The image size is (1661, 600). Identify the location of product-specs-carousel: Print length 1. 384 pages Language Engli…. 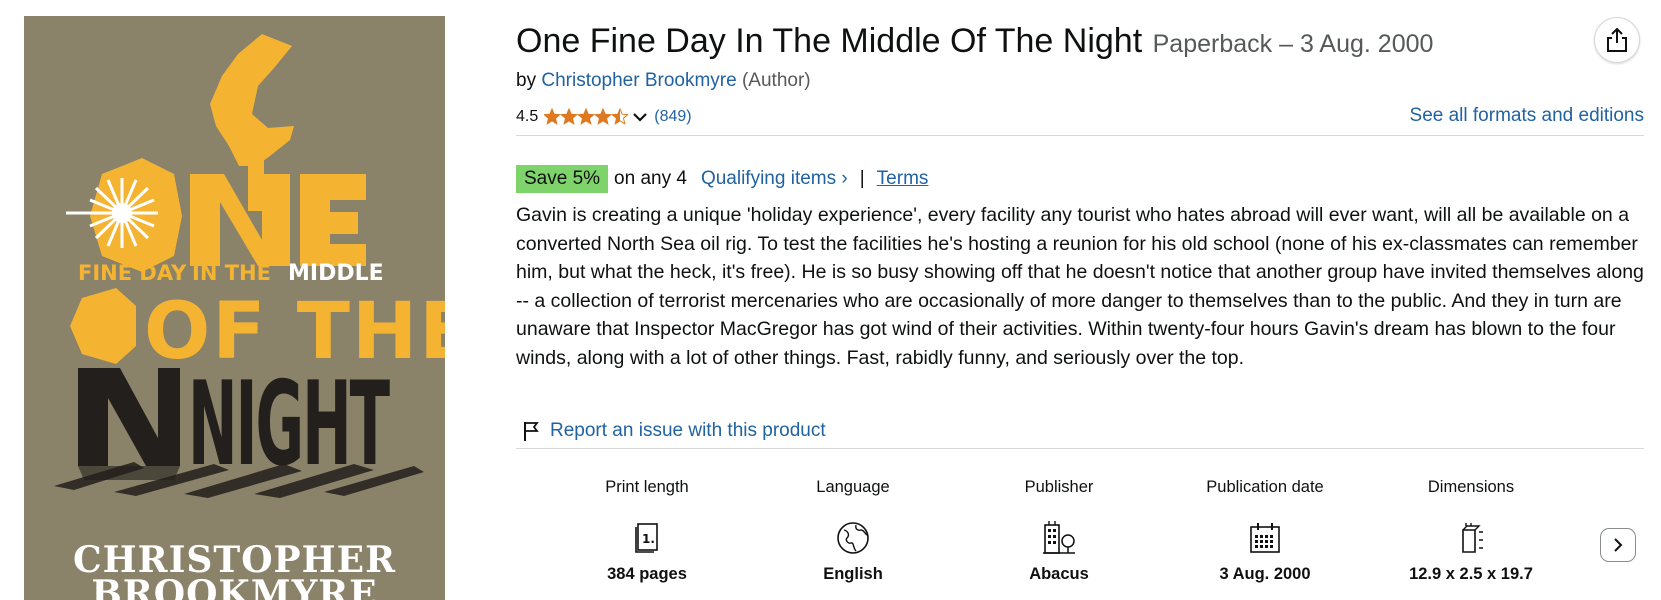
(1080, 539).